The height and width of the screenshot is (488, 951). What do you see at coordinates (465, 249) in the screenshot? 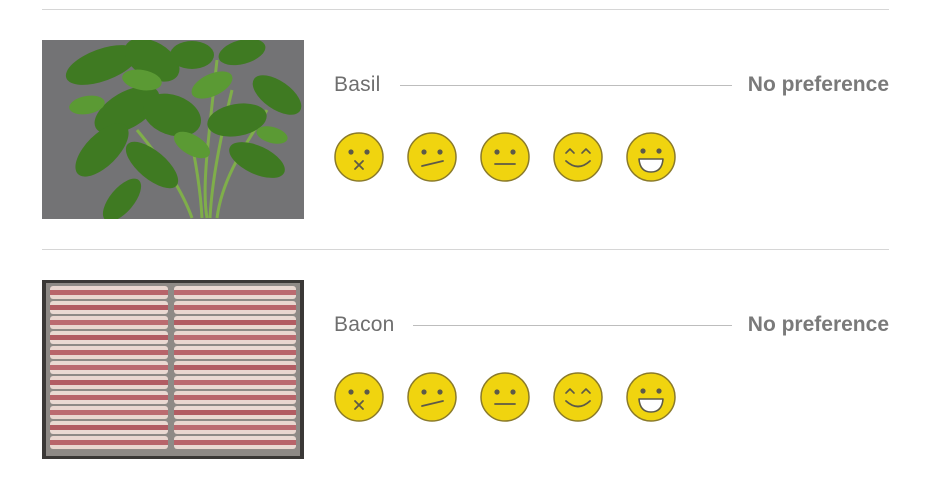
I see `row-divider` at bounding box center [465, 249].